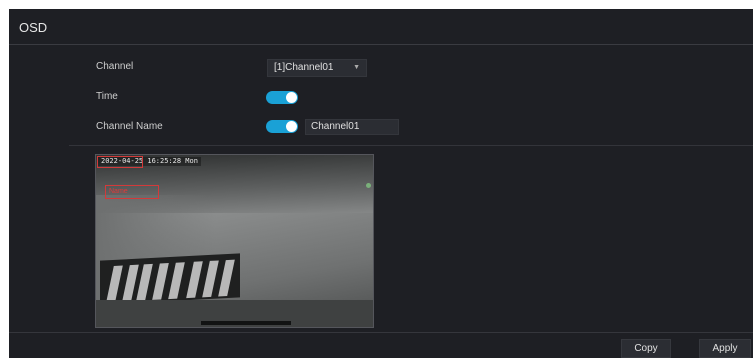 The width and height of the screenshot is (753, 358). What do you see at coordinates (282, 97) in the screenshot?
I see `time-toggle` at bounding box center [282, 97].